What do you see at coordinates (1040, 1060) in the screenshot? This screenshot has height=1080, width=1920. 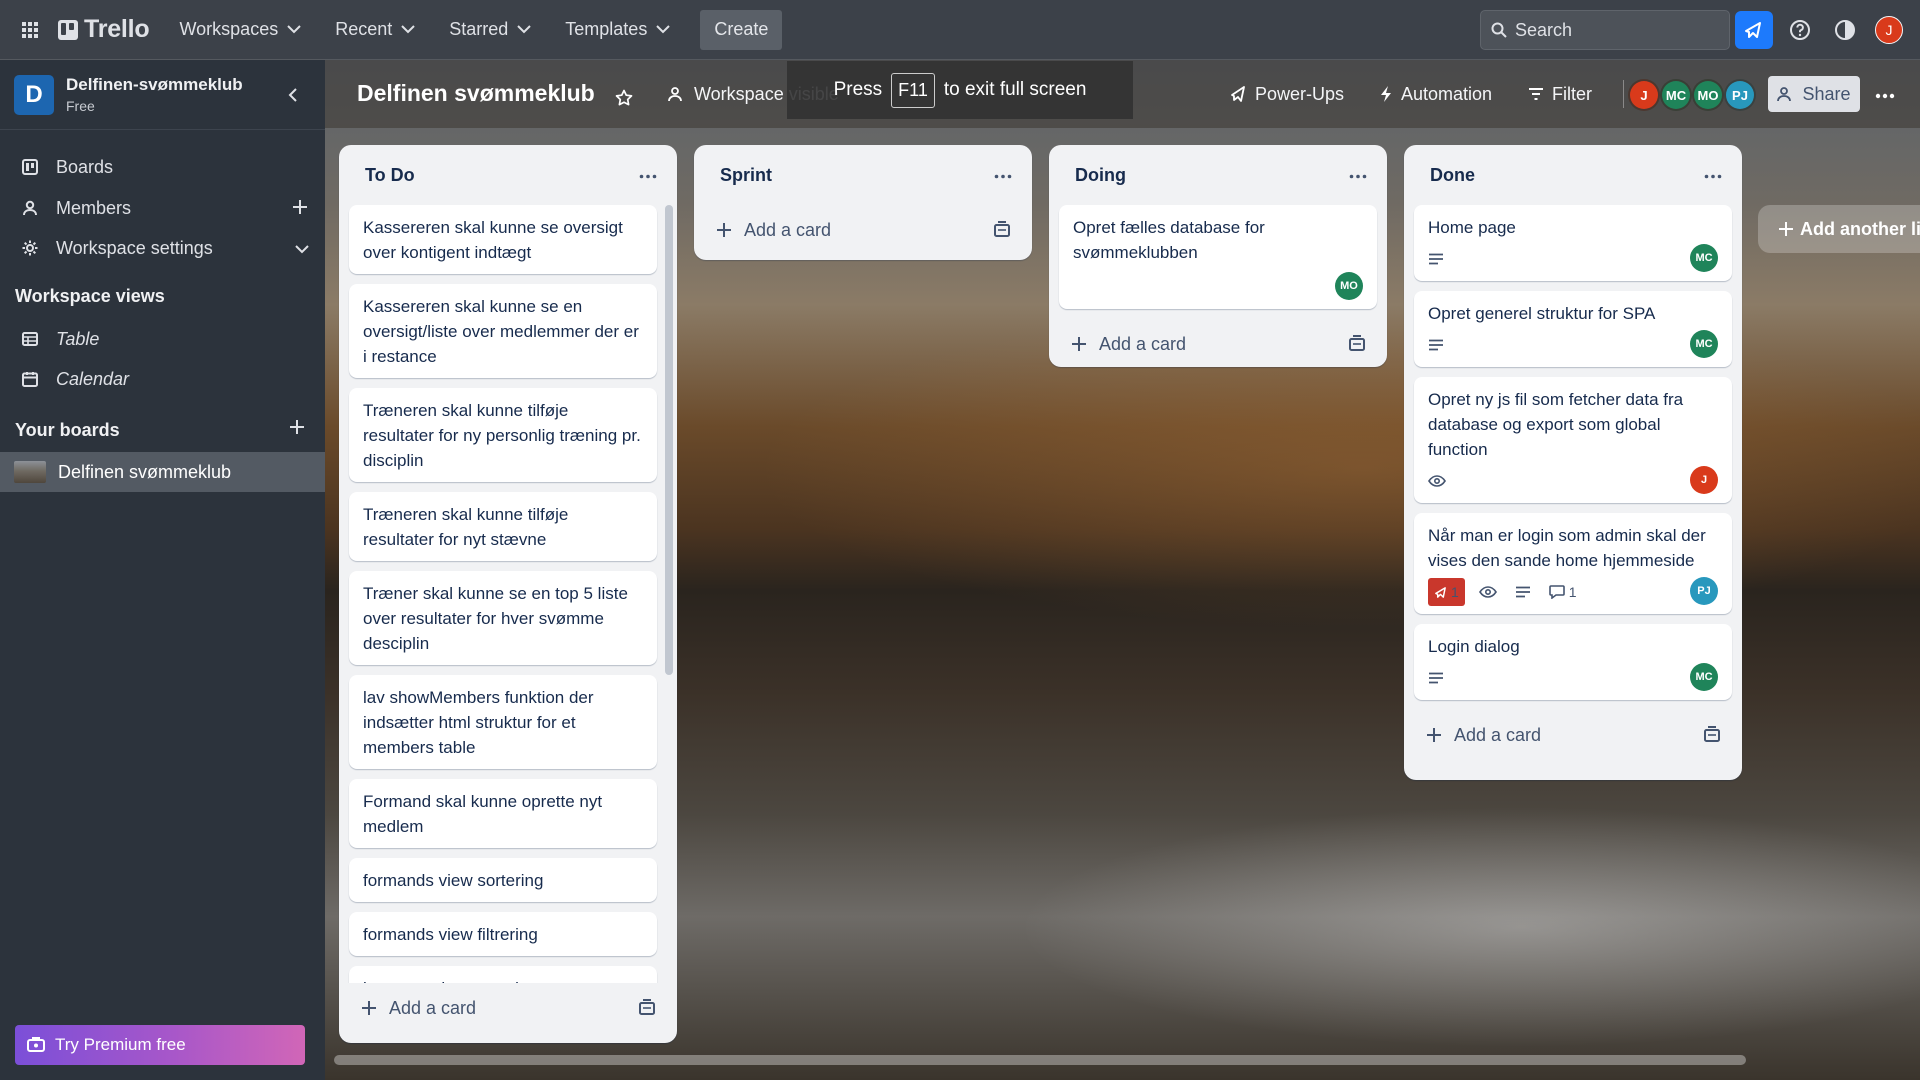 I see `board-horizontal-scrollbar` at bounding box center [1040, 1060].